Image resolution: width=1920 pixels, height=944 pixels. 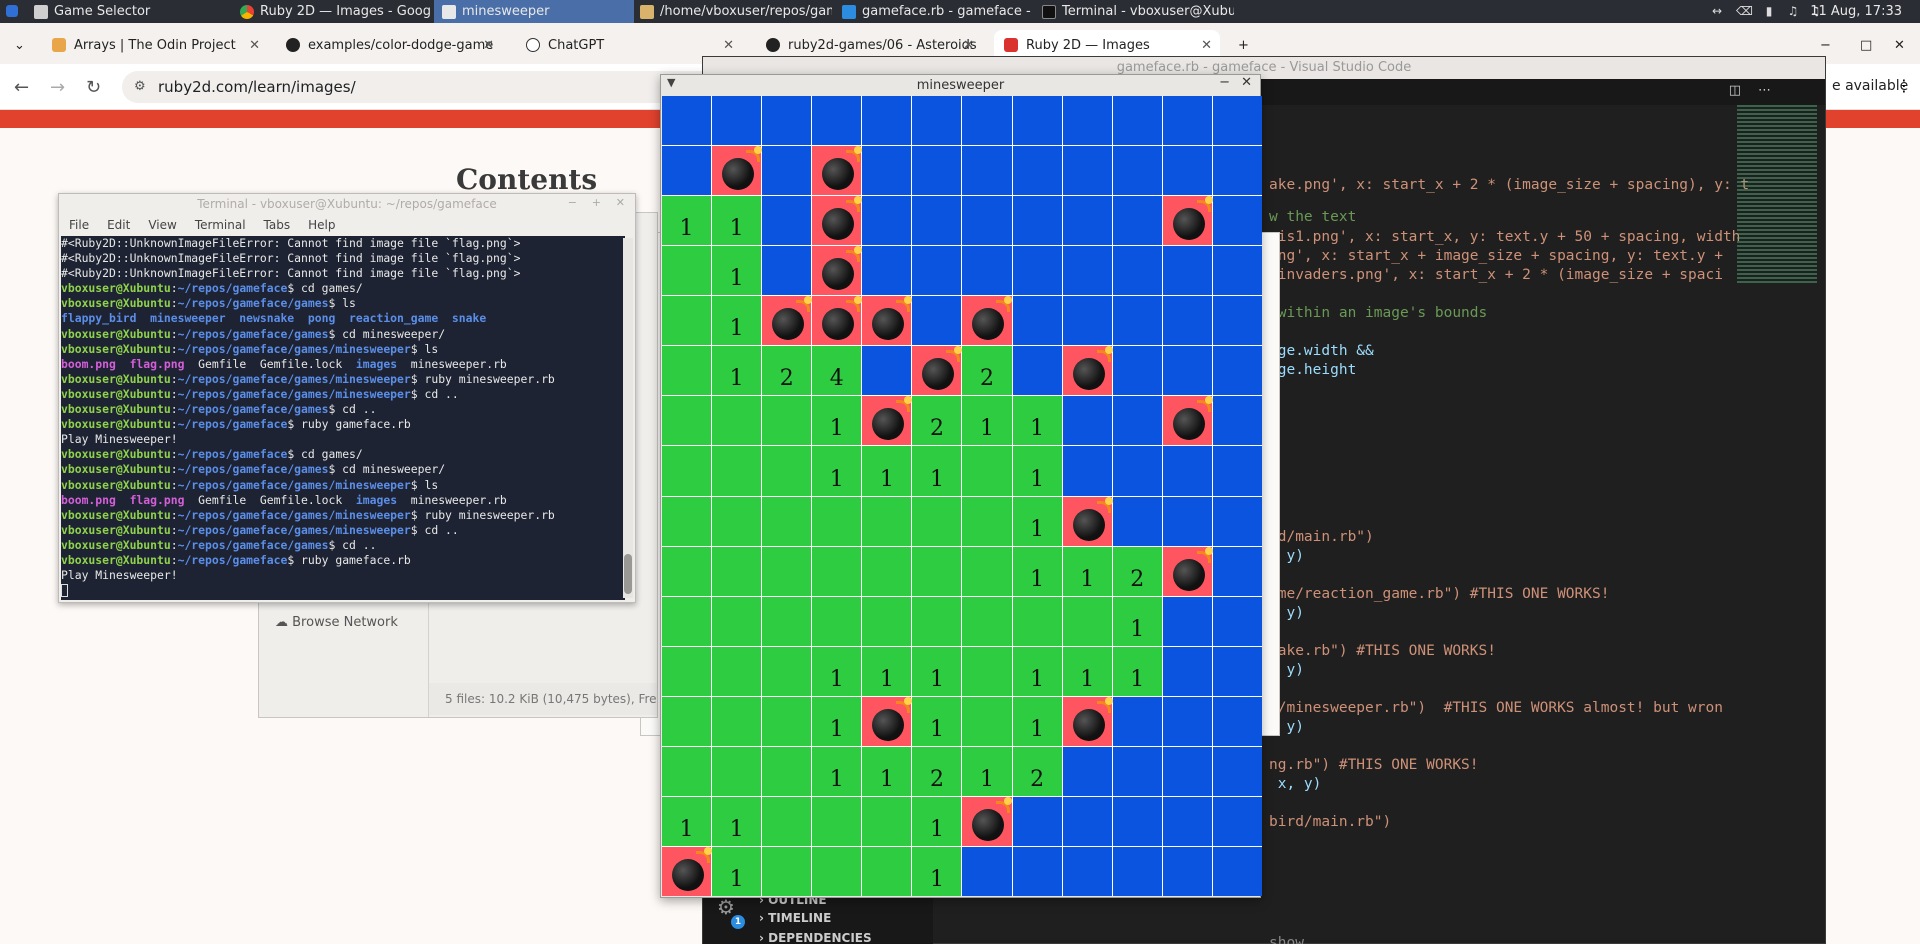 What do you see at coordinates (837, 371) in the screenshot?
I see `number-cell: 4` at bounding box center [837, 371].